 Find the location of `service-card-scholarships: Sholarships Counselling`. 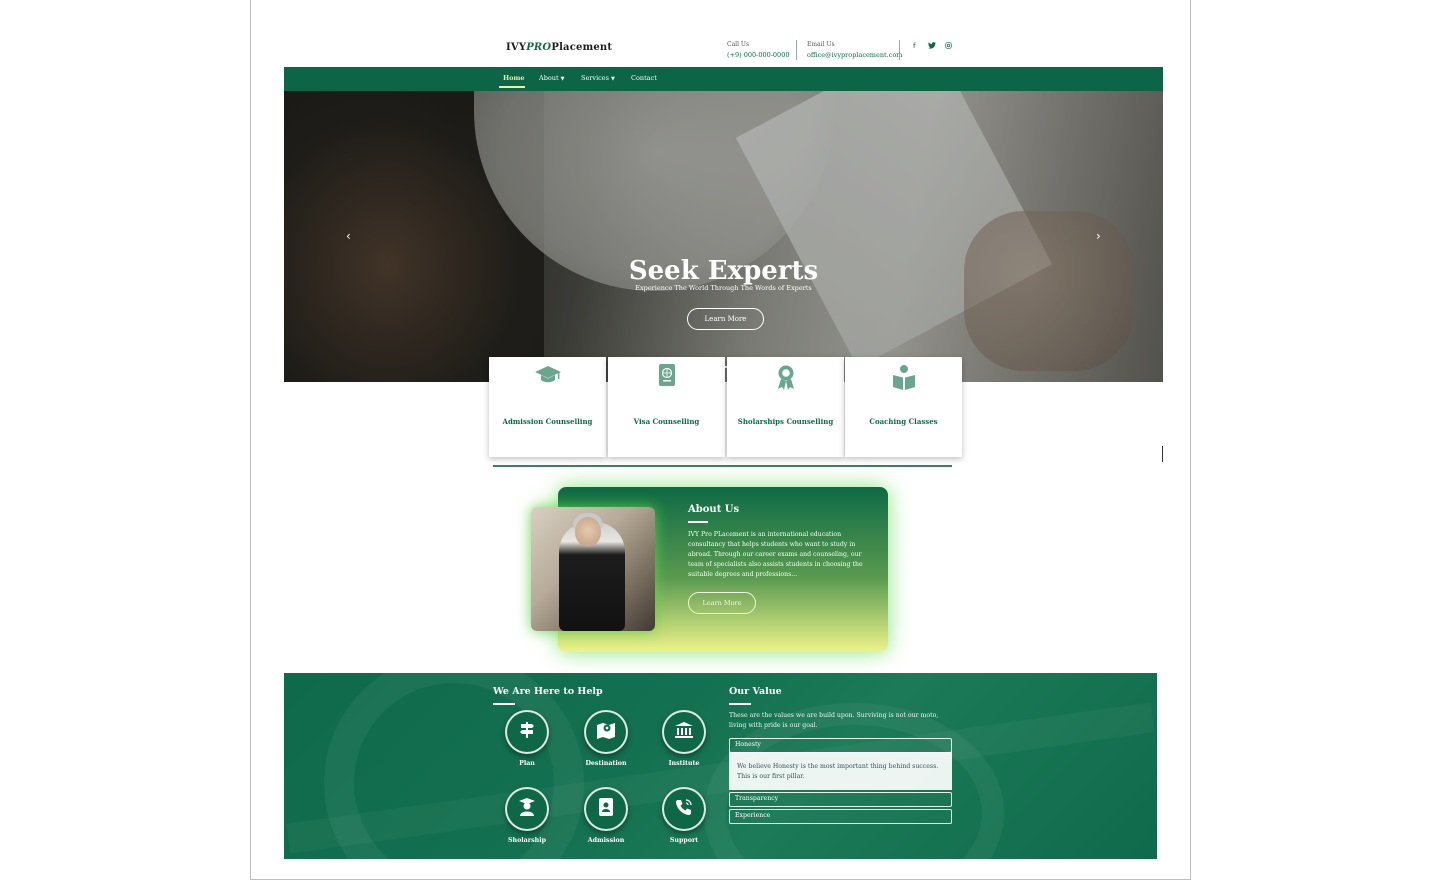

service-card-scholarships: Sholarships Counselling is located at coordinates (785, 407).